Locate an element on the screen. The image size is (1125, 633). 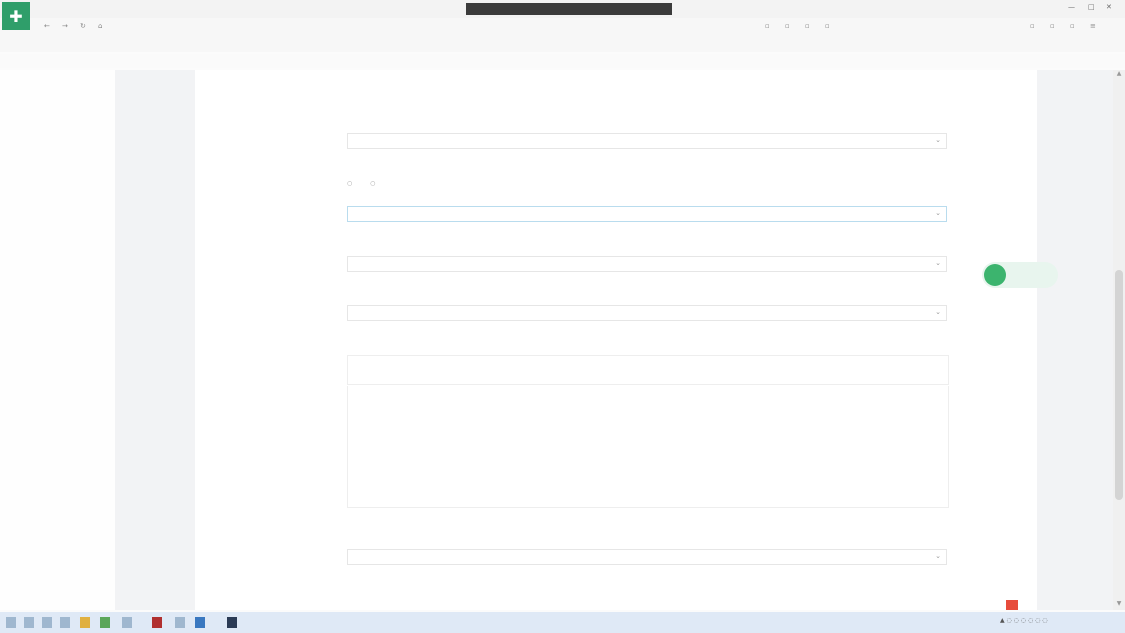
close-icon: ✕ is located at coordinates (1109, 7).